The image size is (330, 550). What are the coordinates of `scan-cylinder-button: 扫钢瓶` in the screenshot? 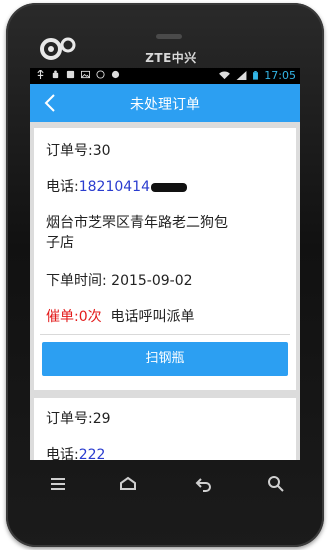 It's located at (165, 359).